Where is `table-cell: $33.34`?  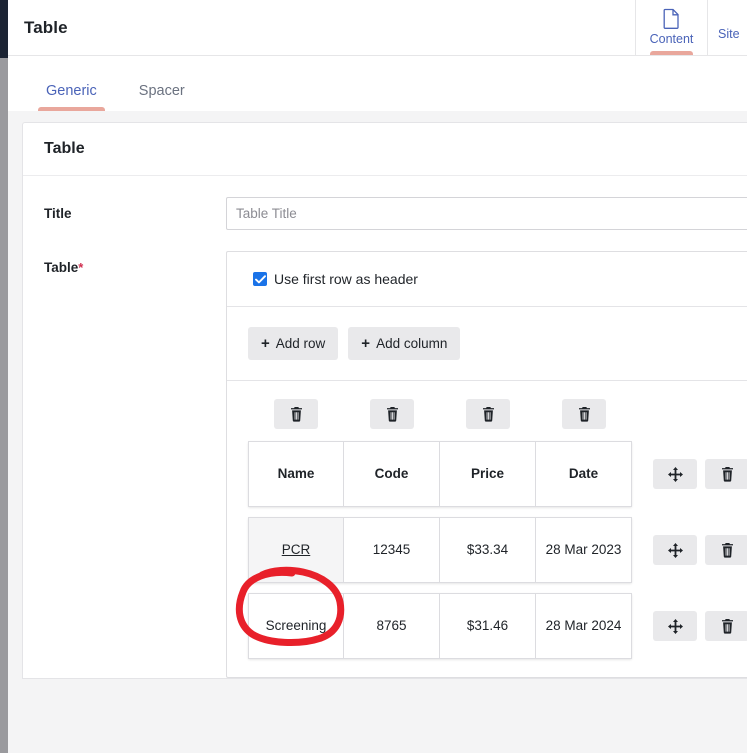
table-cell: $33.34 is located at coordinates (488, 550).